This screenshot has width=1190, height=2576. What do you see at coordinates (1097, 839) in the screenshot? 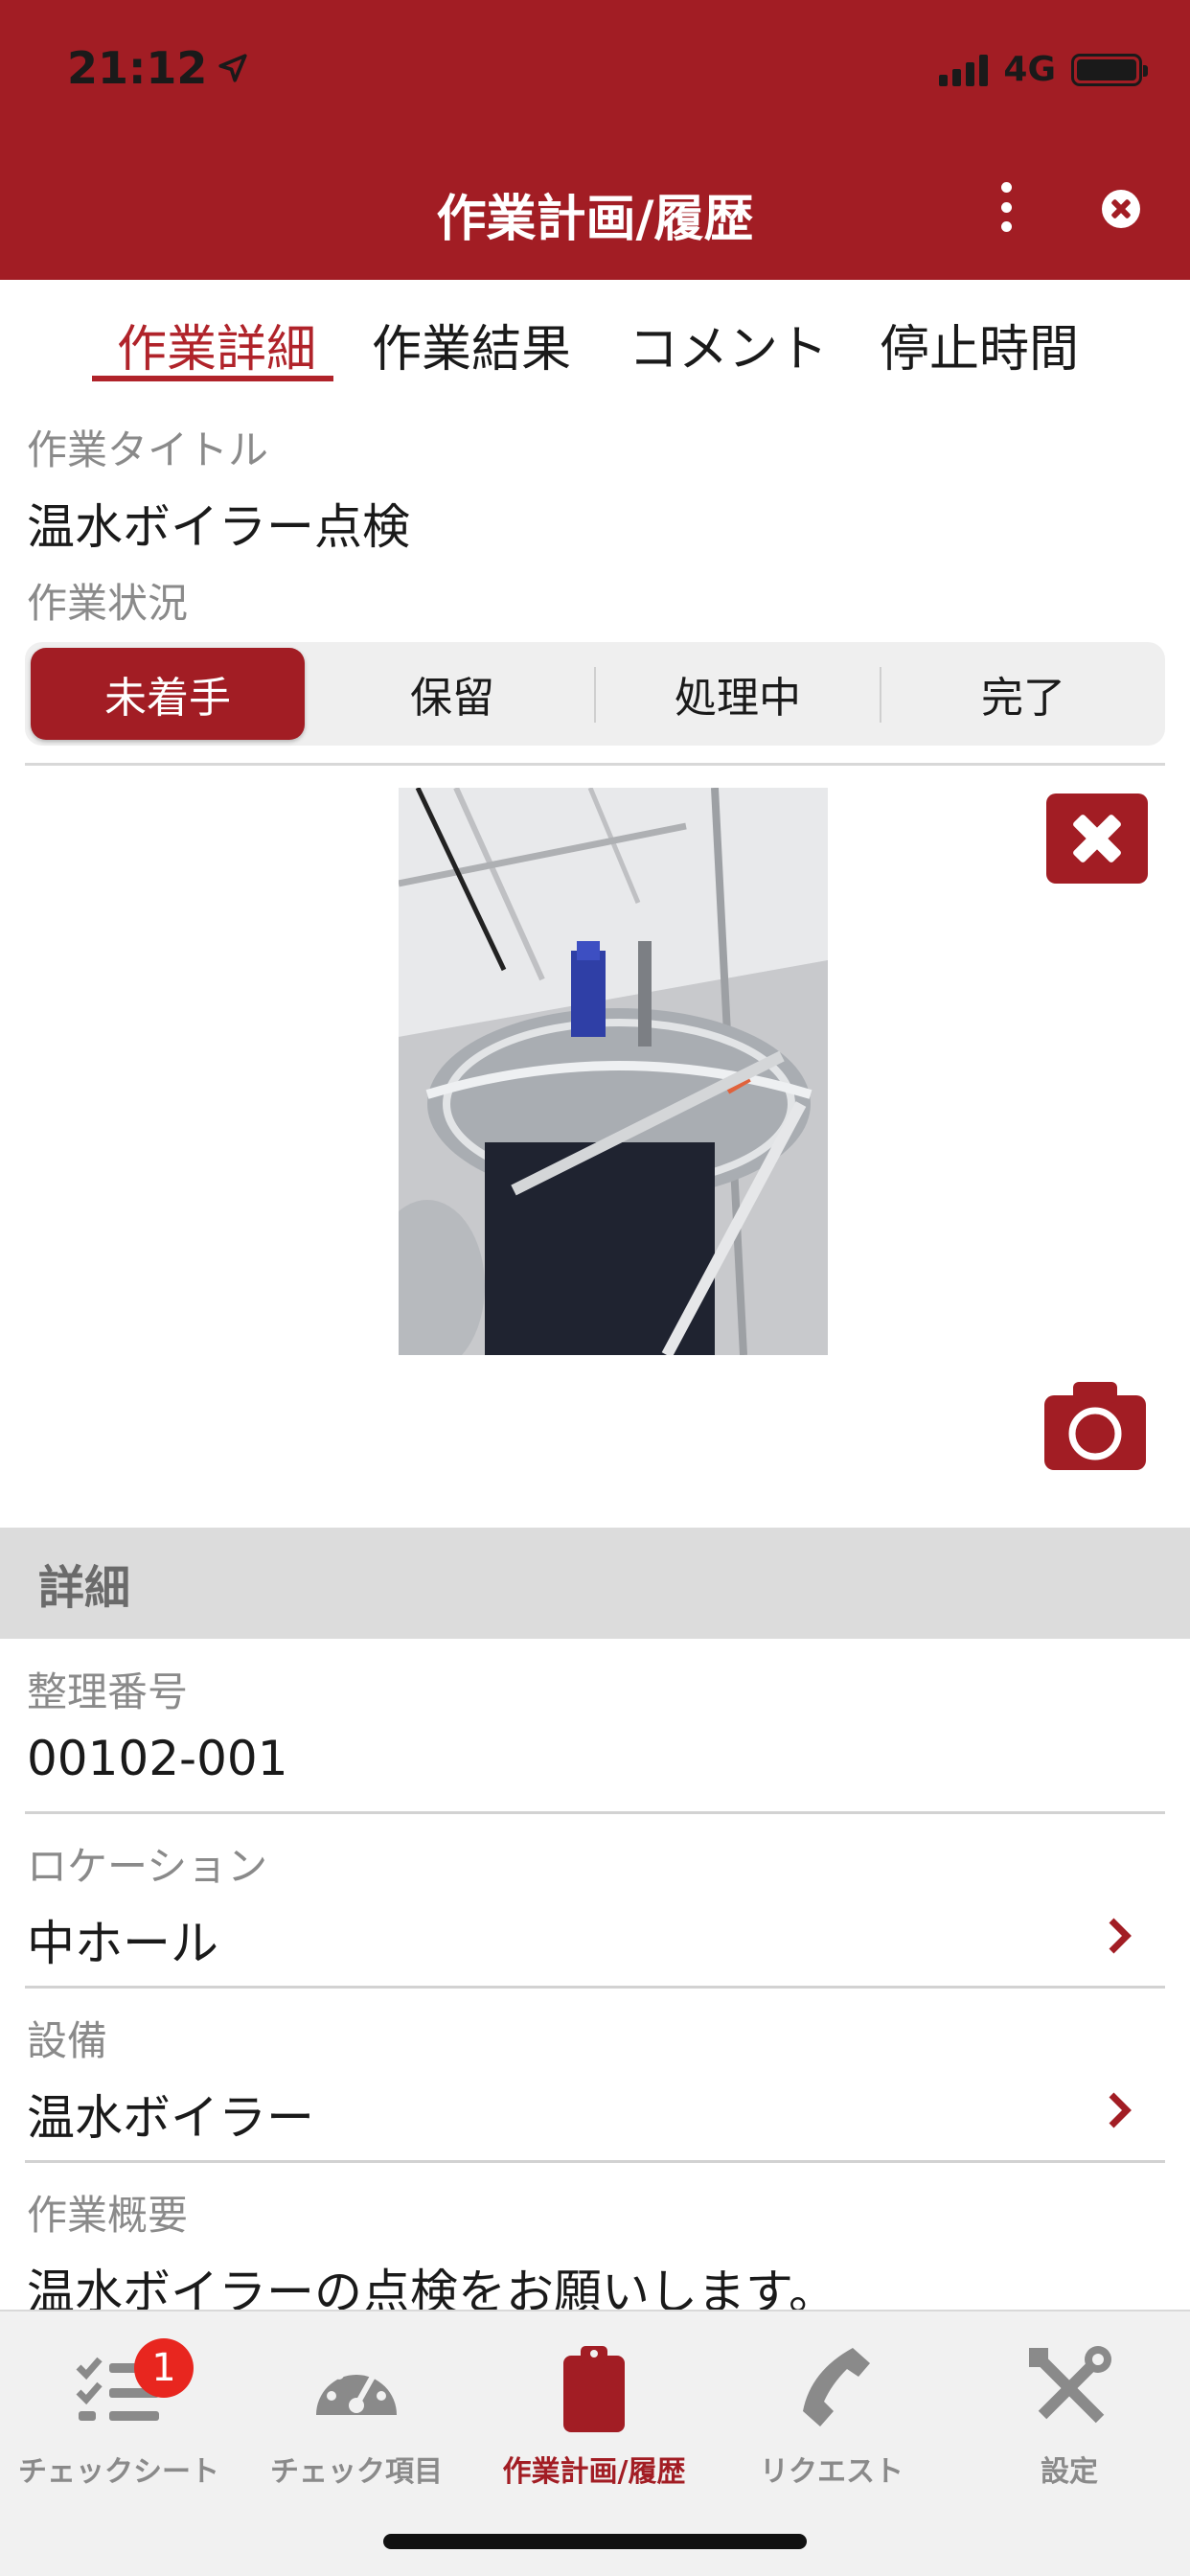
I see `delete-photo-button` at bounding box center [1097, 839].